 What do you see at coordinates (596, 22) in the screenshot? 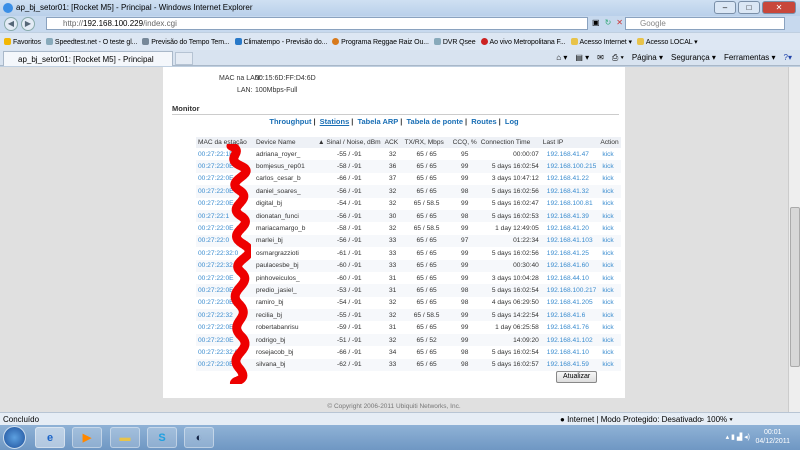
I see `compat-view-icon: ▣` at bounding box center [596, 22].